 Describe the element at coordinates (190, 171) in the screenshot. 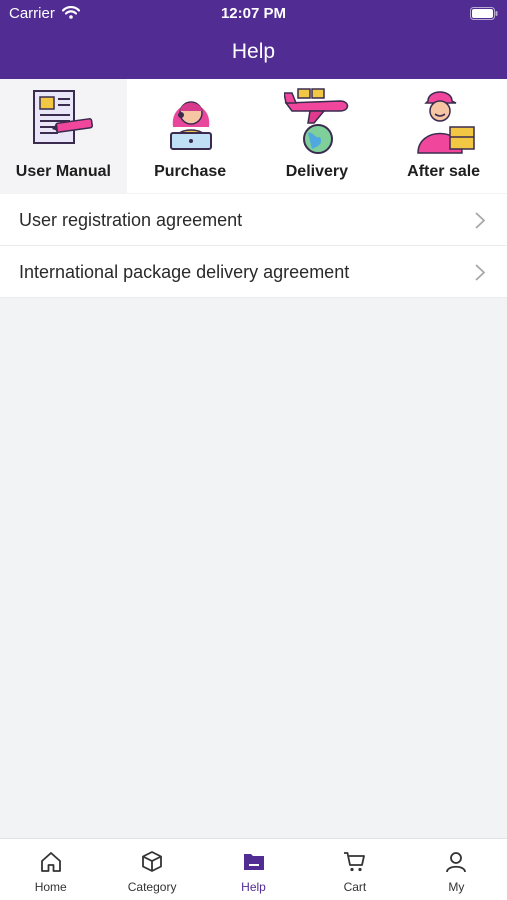

I see `category-label: Purchase` at that location.